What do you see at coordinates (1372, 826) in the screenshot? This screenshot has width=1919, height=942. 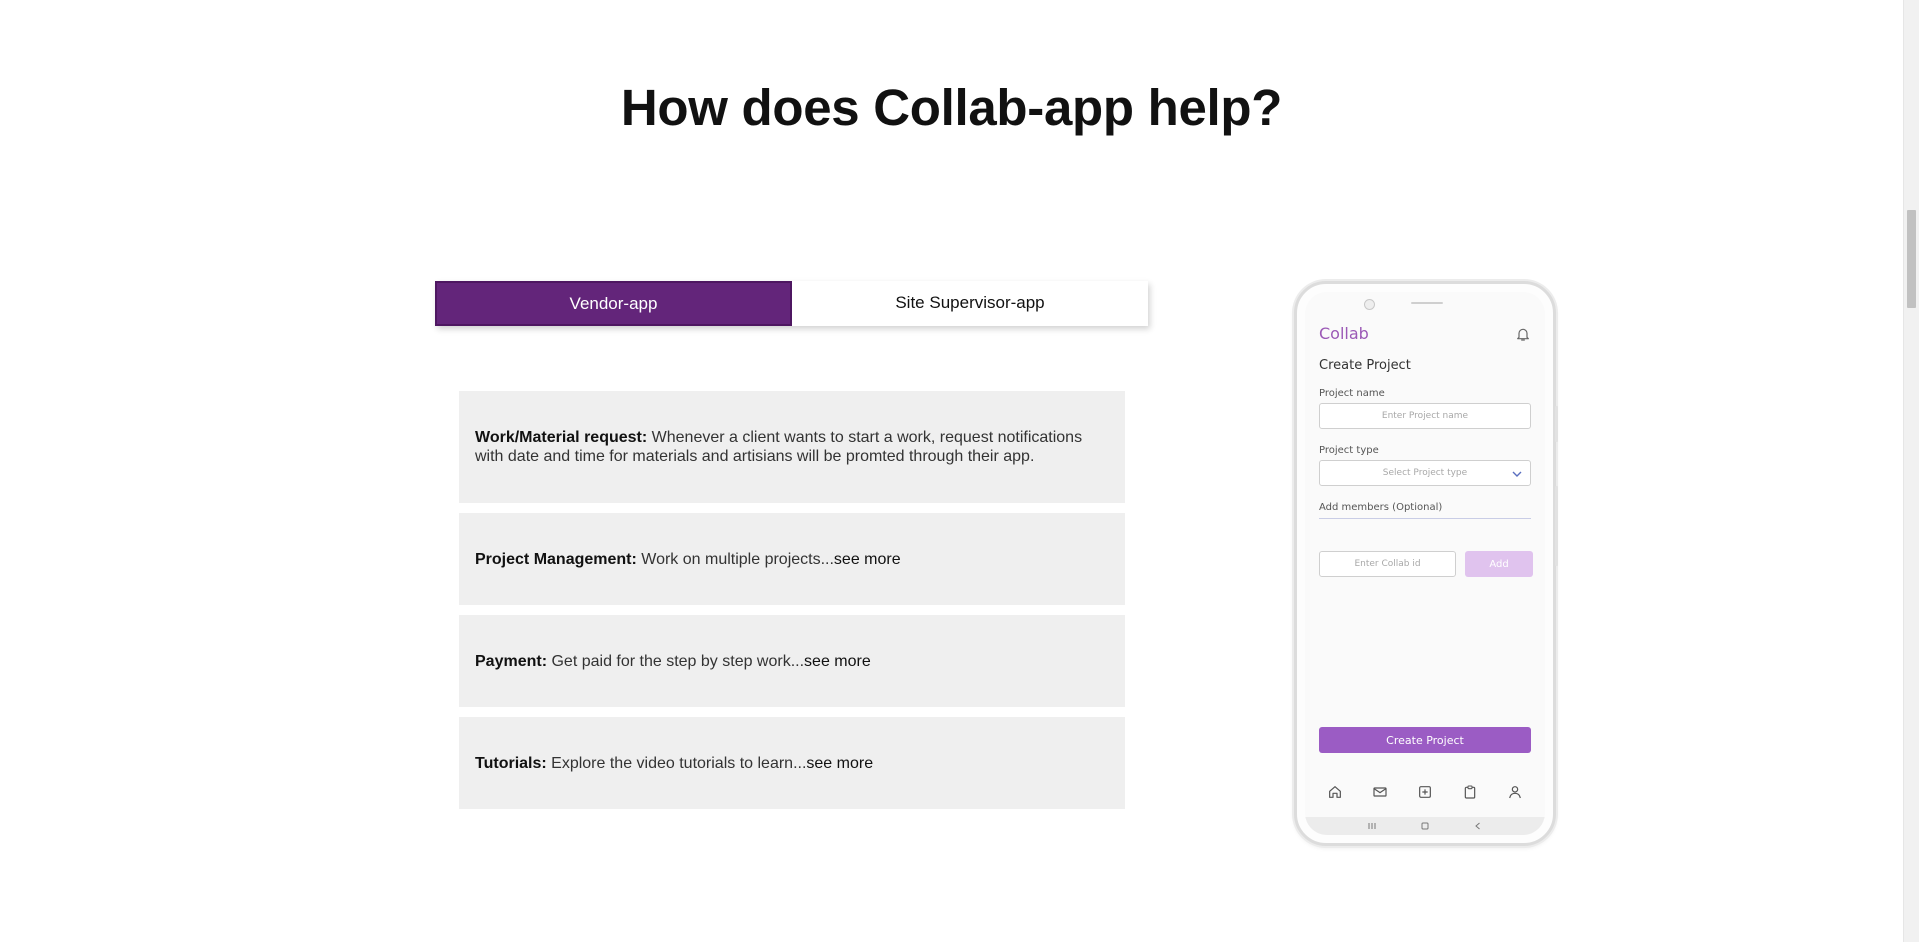 I see `recents-icon` at bounding box center [1372, 826].